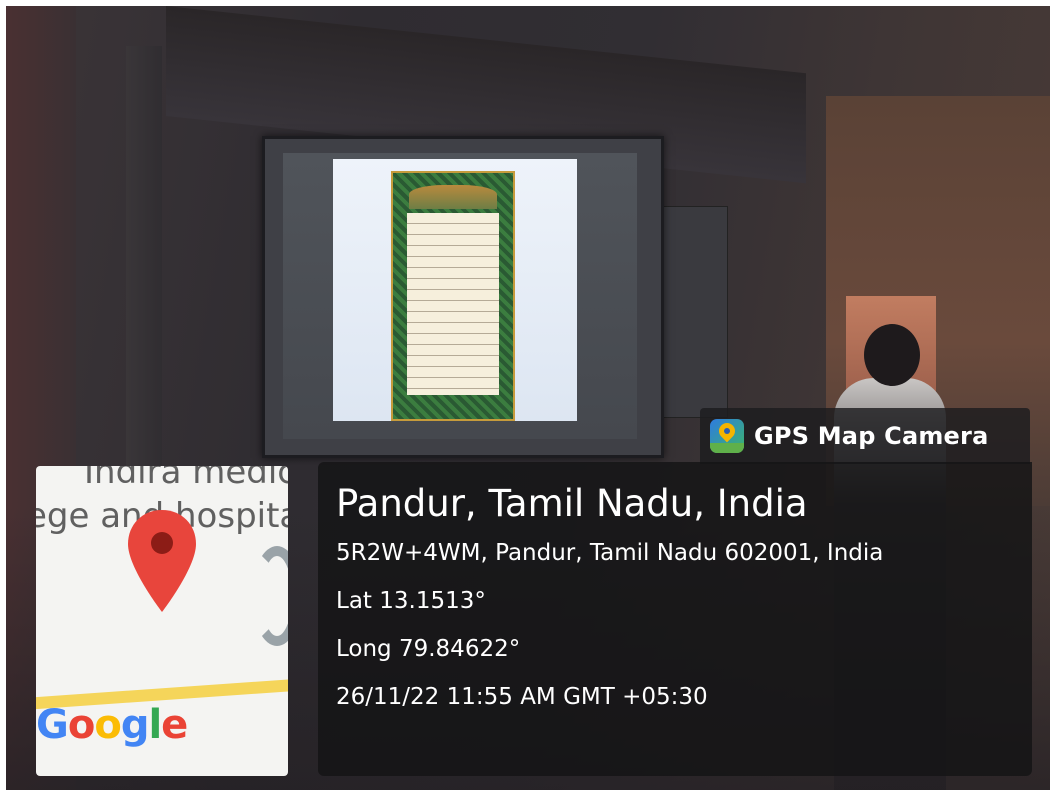  What do you see at coordinates (144, 256) in the screenshot?
I see `wall-pillar` at bounding box center [144, 256].